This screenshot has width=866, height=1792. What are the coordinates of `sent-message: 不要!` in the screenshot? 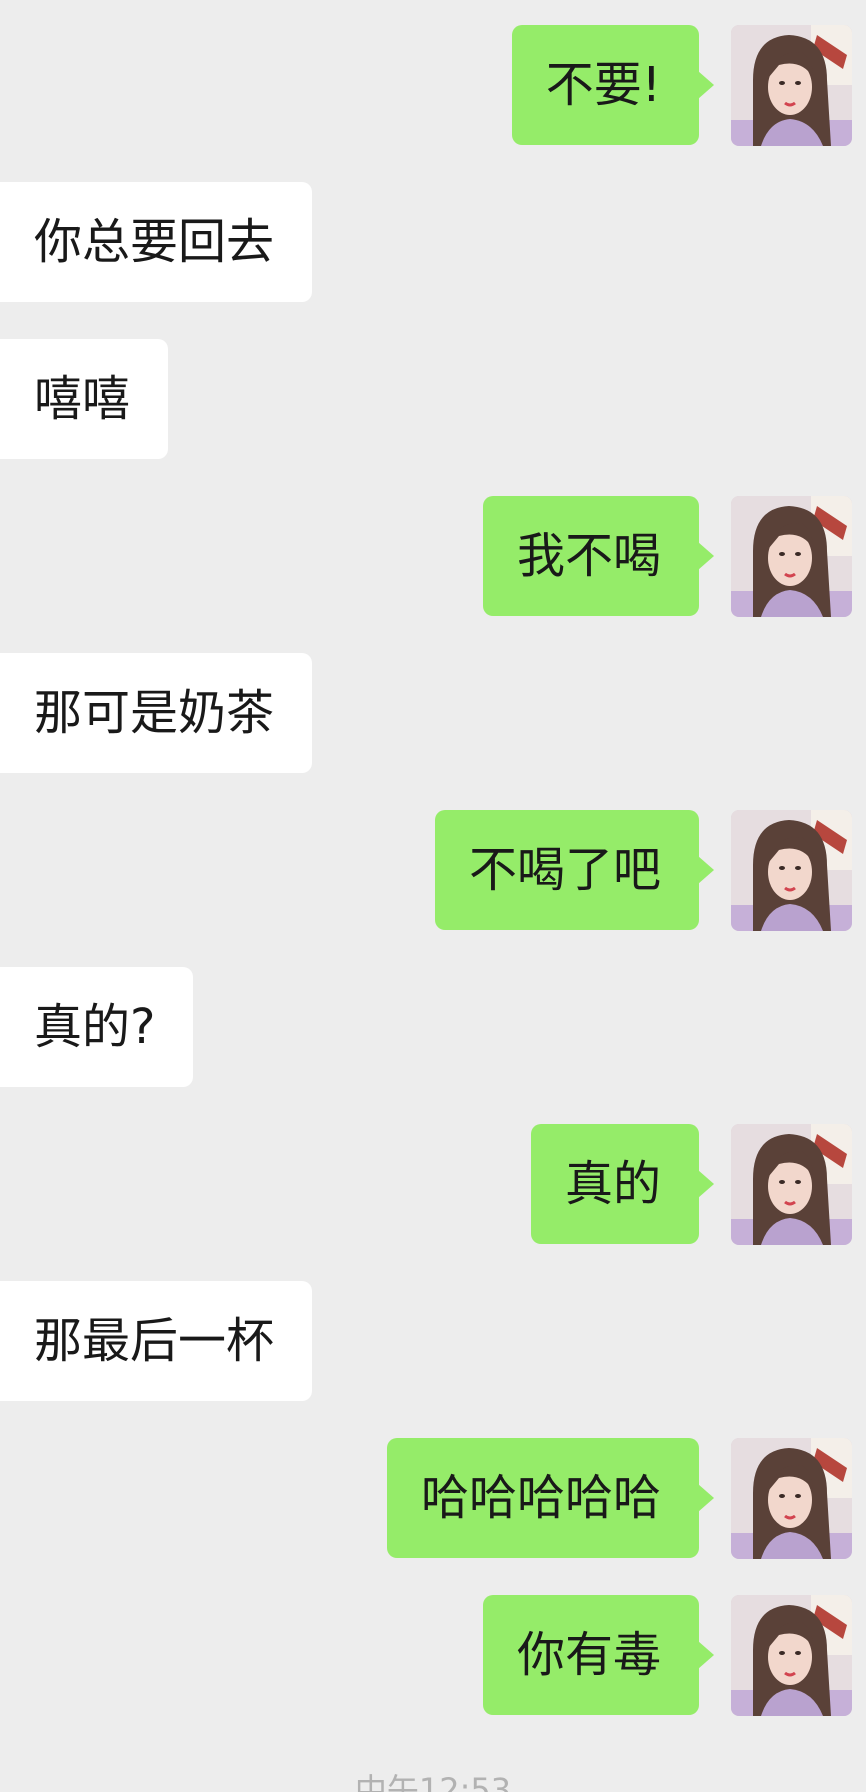 It's located at (433, 85).